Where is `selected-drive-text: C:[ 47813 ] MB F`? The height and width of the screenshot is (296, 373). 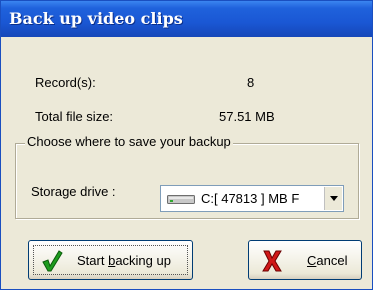 selected-drive-text: C:[ 47813 ] MB F is located at coordinates (250, 198).